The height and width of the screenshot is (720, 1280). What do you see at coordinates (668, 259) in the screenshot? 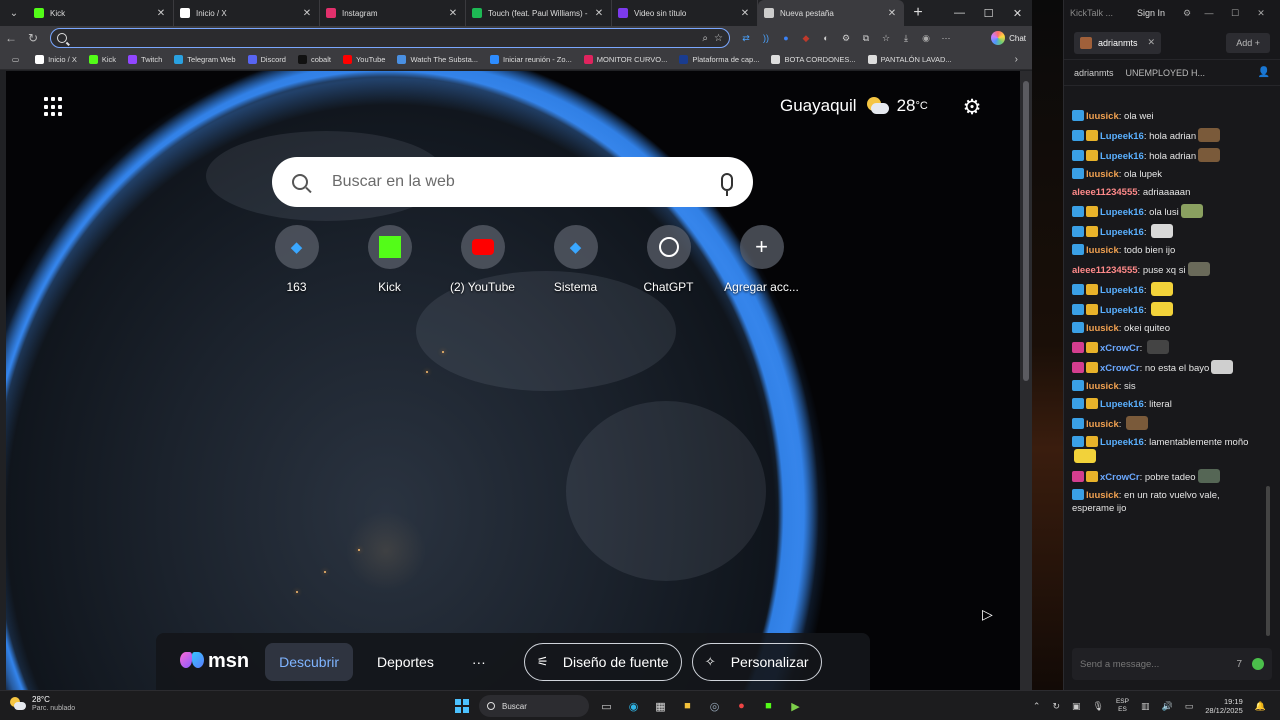
I see `quick-link-tile: ChatGPT` at bounding box center [668, 259].